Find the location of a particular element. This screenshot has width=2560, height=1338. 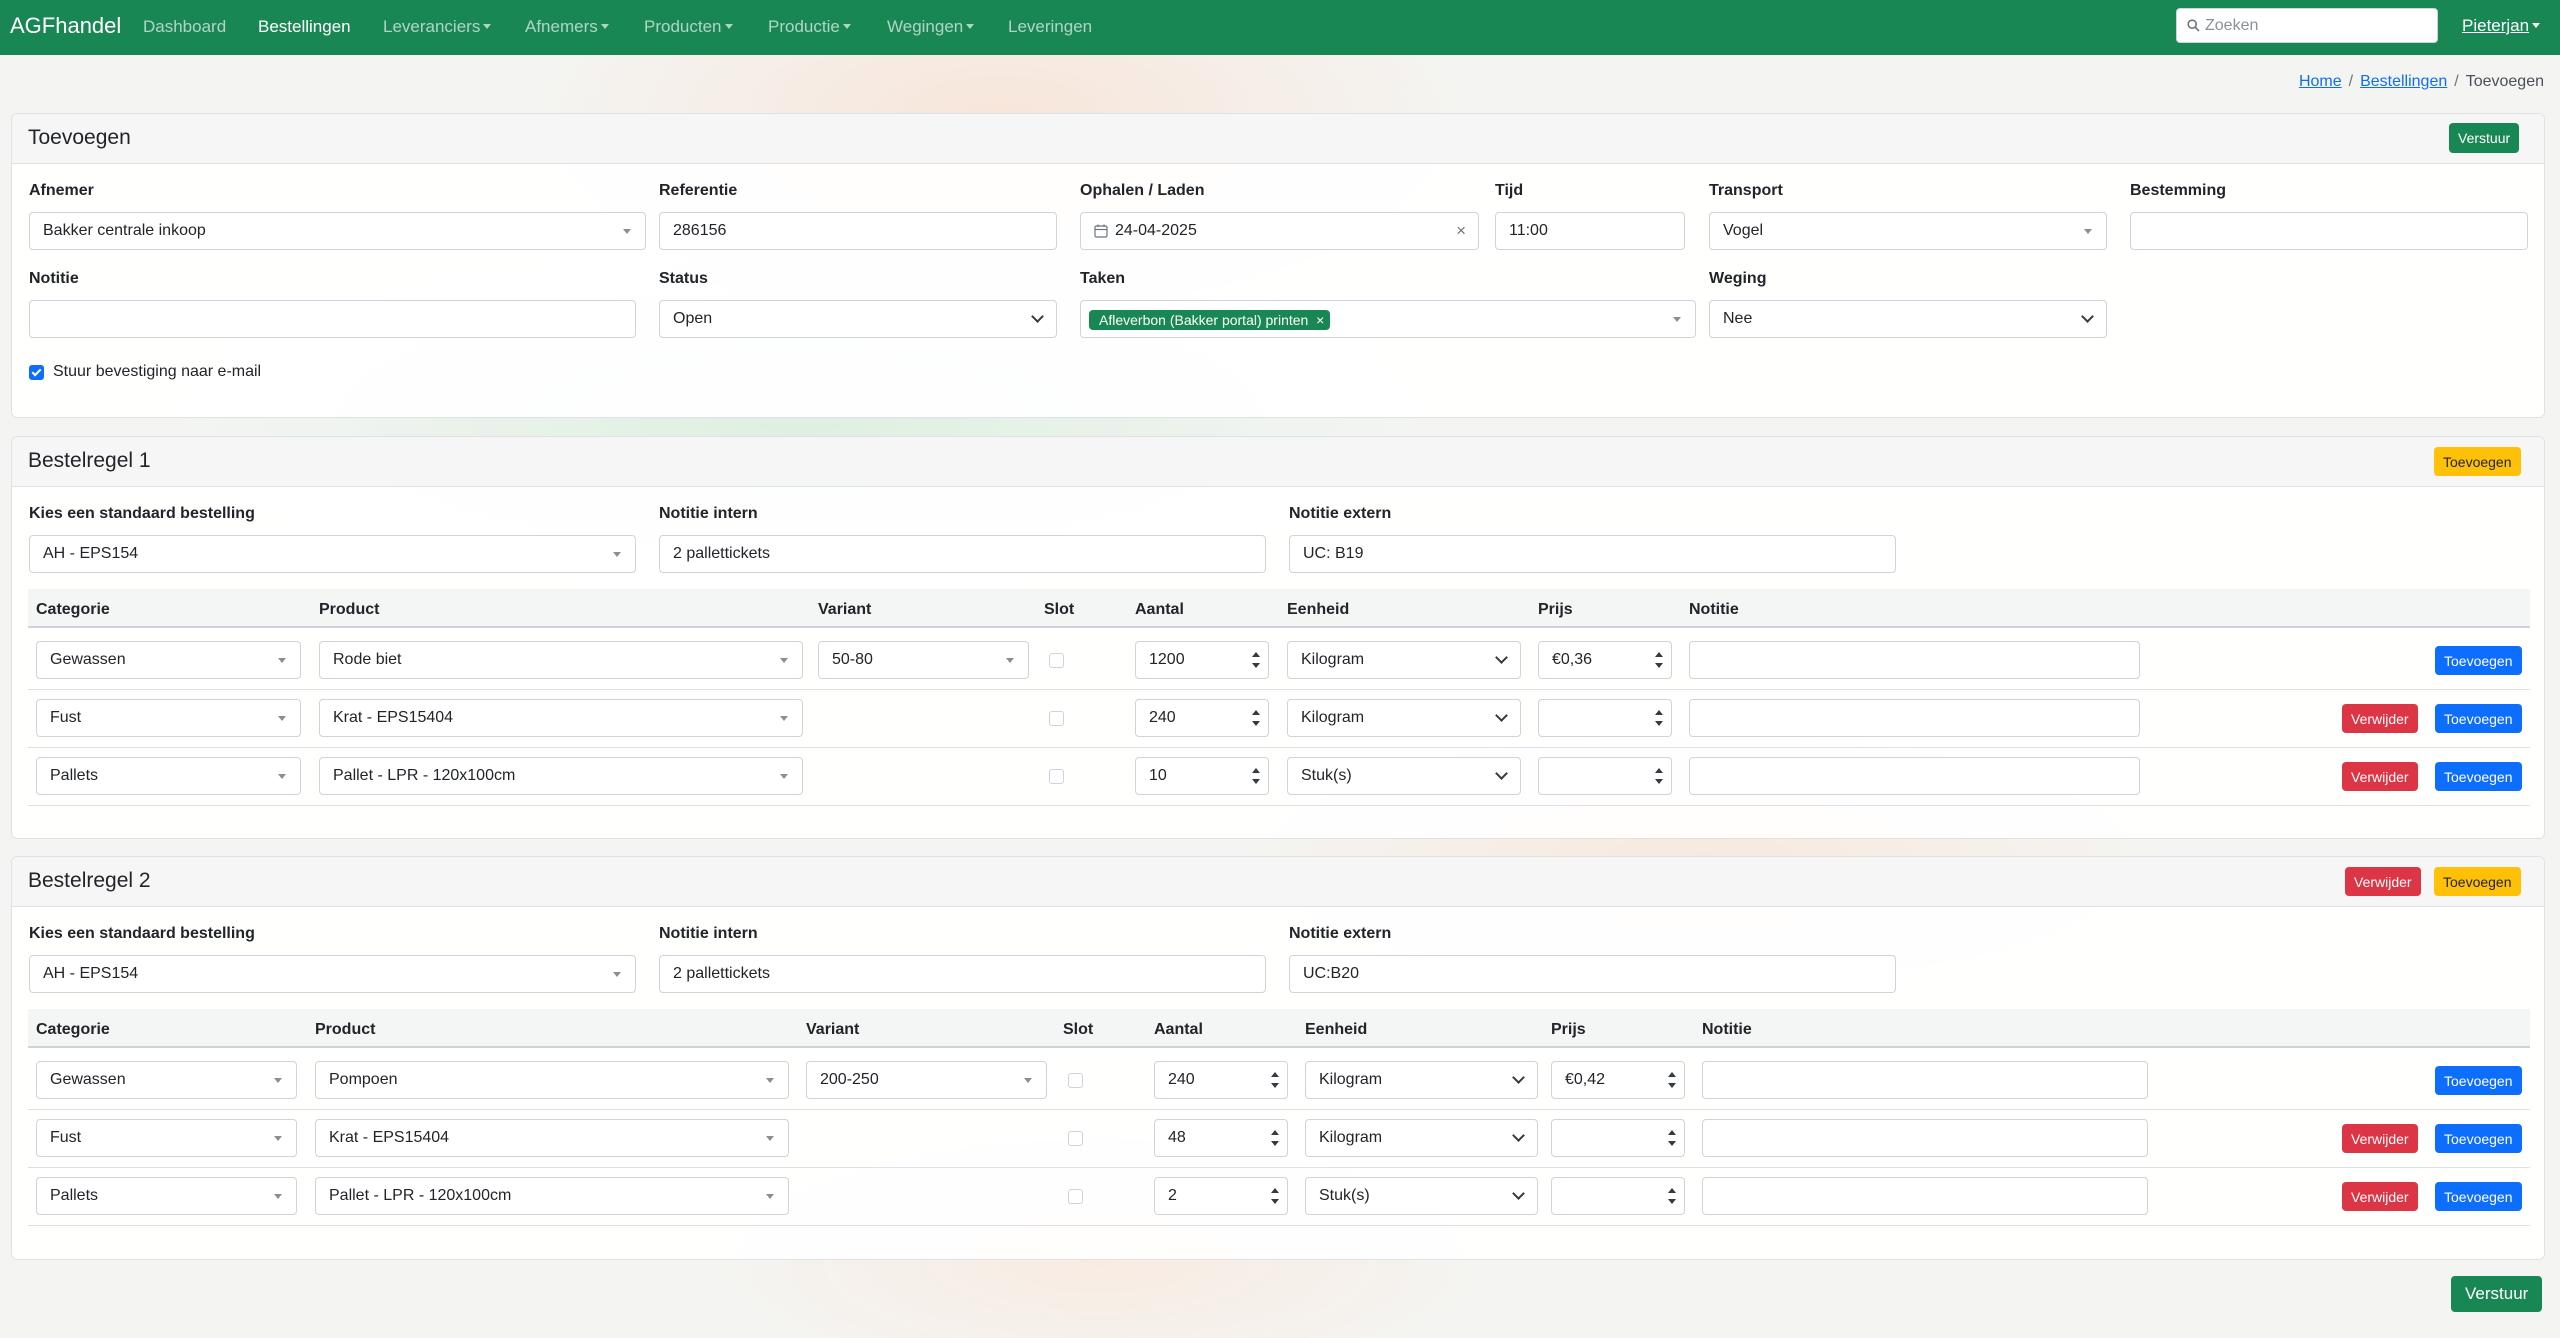

status-select: Open is located at coordinates (858, 319).